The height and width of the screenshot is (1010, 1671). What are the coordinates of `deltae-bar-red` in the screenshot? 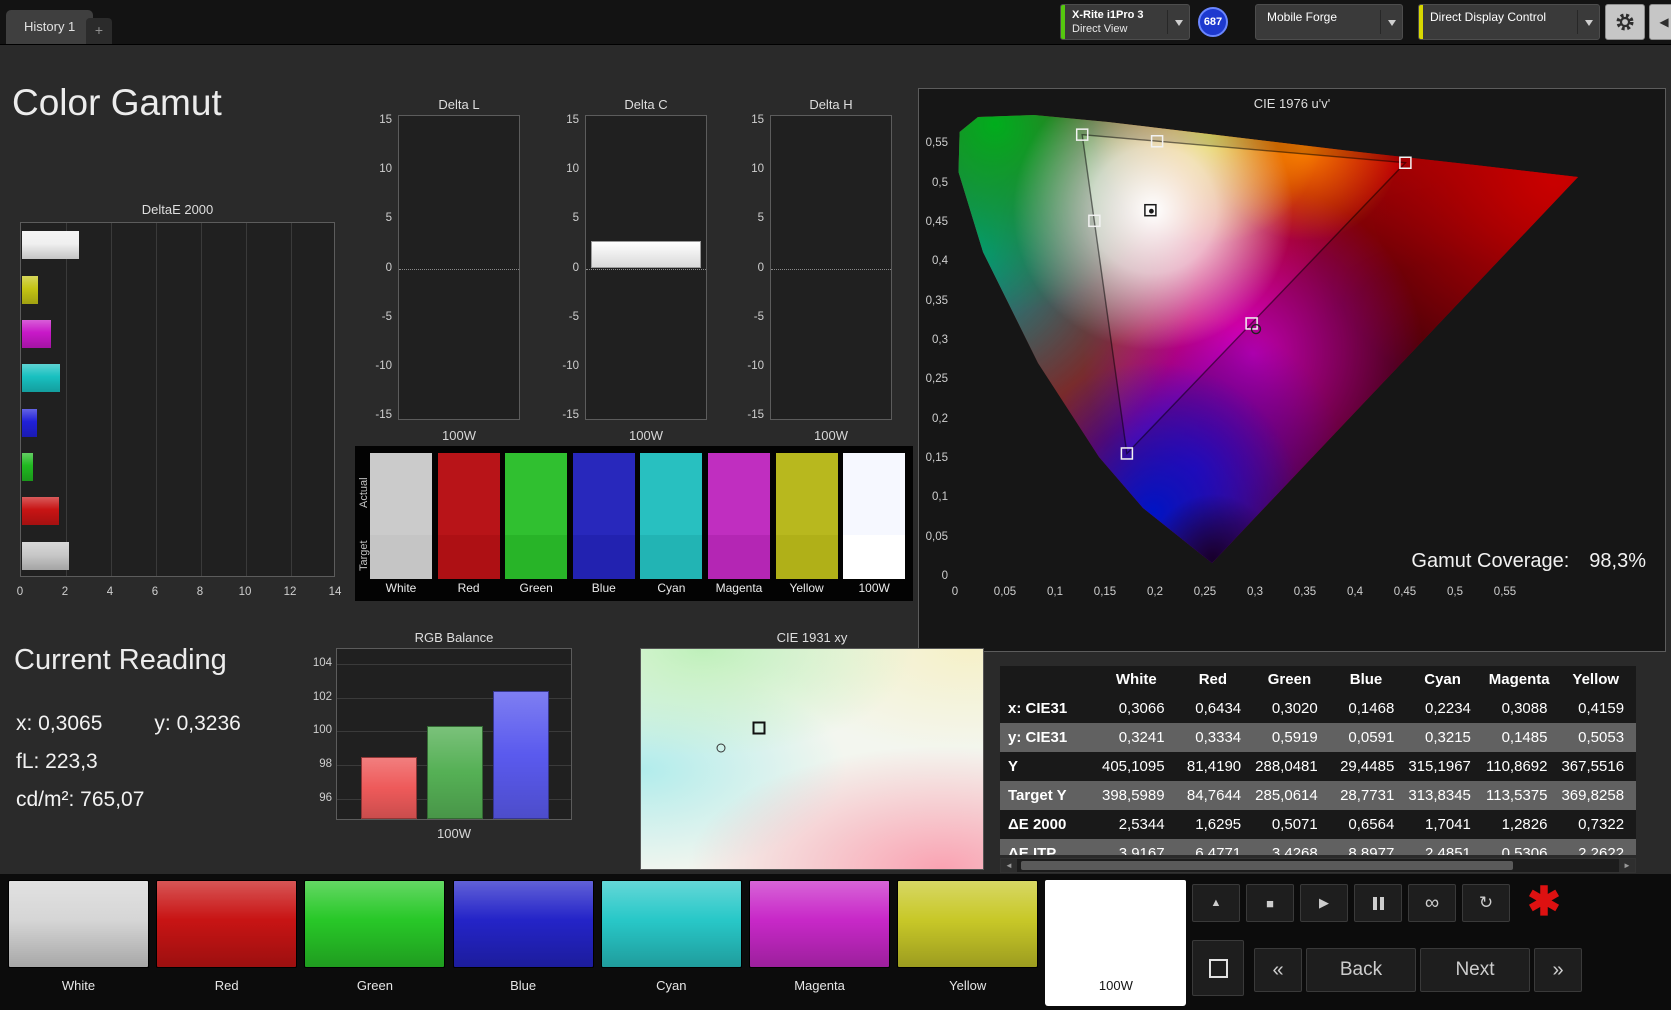 It's located at (40, 511).